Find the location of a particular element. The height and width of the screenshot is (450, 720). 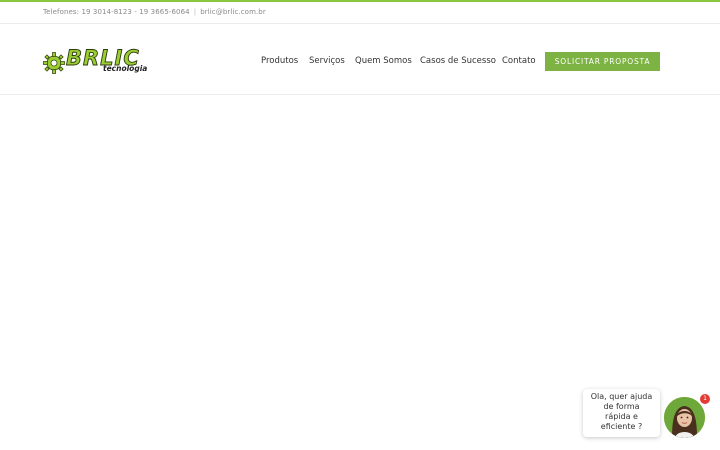

logo-tagline: tecnologia is located at coordinates (125, 68).